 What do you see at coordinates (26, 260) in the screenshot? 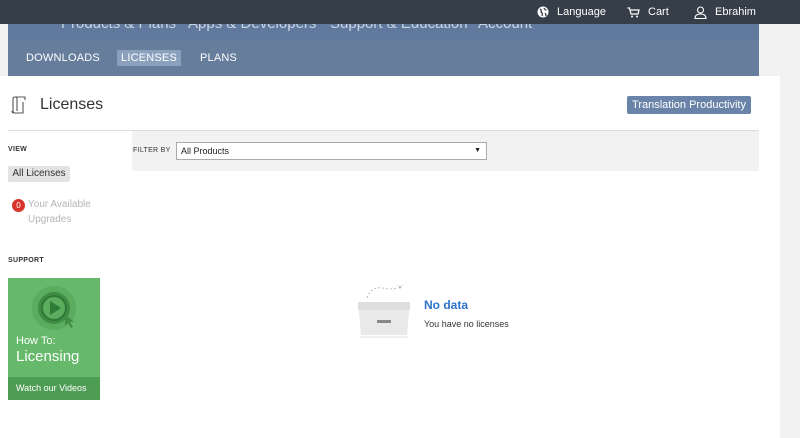
I see `support-label: SUPPORT` at bounding box center [26, 260].